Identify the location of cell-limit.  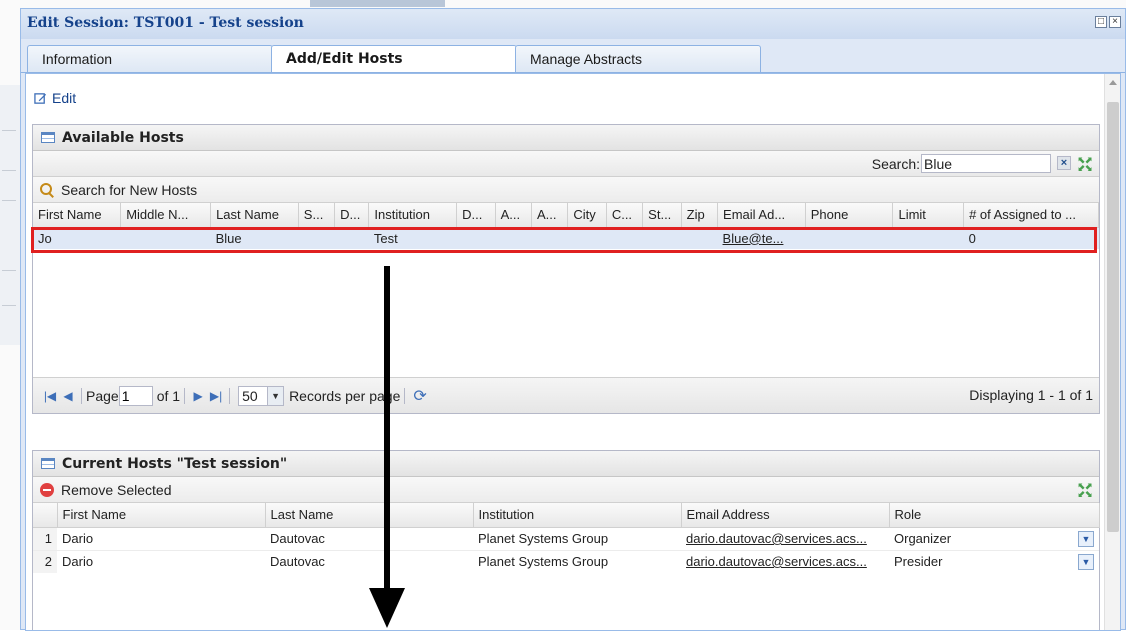
(928, 238).